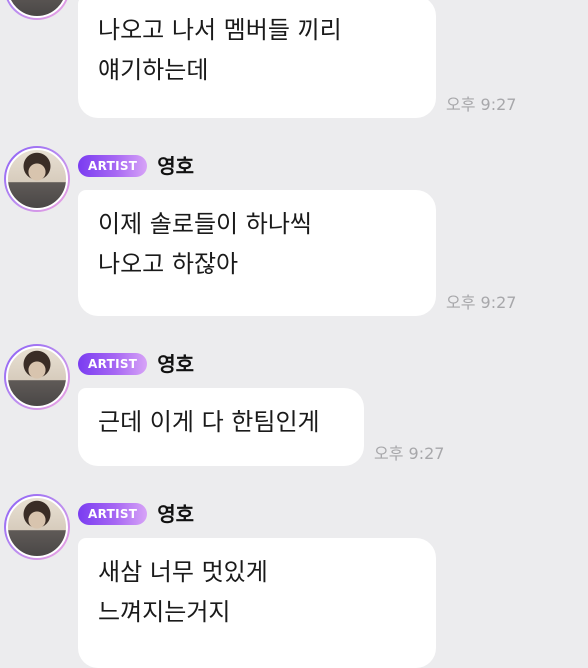  I want to click on message-bubble: 이제 솔로들이 하나씩 나오고 하잖아, so click(257, 253).